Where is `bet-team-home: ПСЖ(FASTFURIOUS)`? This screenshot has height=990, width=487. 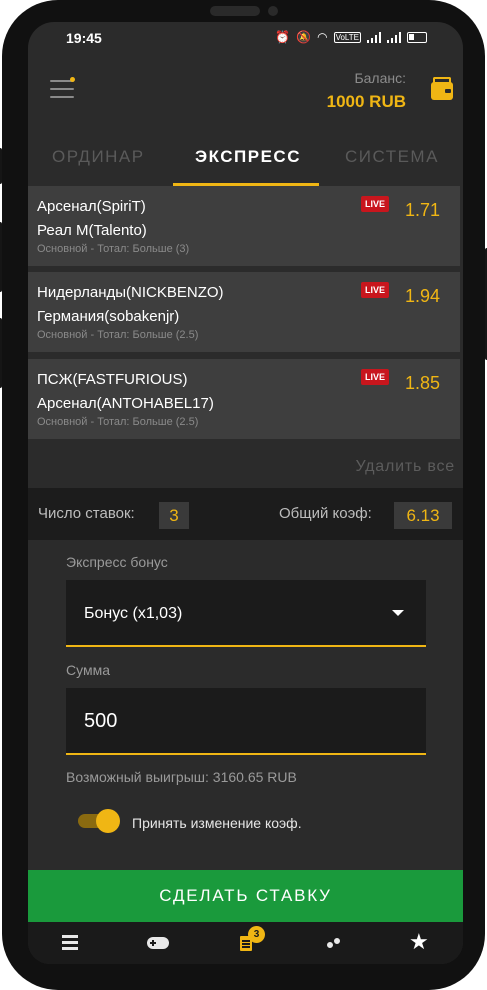 bet-team-home: ПСЖ(FASTFURIOUS) is located at coordinates (112, 379).